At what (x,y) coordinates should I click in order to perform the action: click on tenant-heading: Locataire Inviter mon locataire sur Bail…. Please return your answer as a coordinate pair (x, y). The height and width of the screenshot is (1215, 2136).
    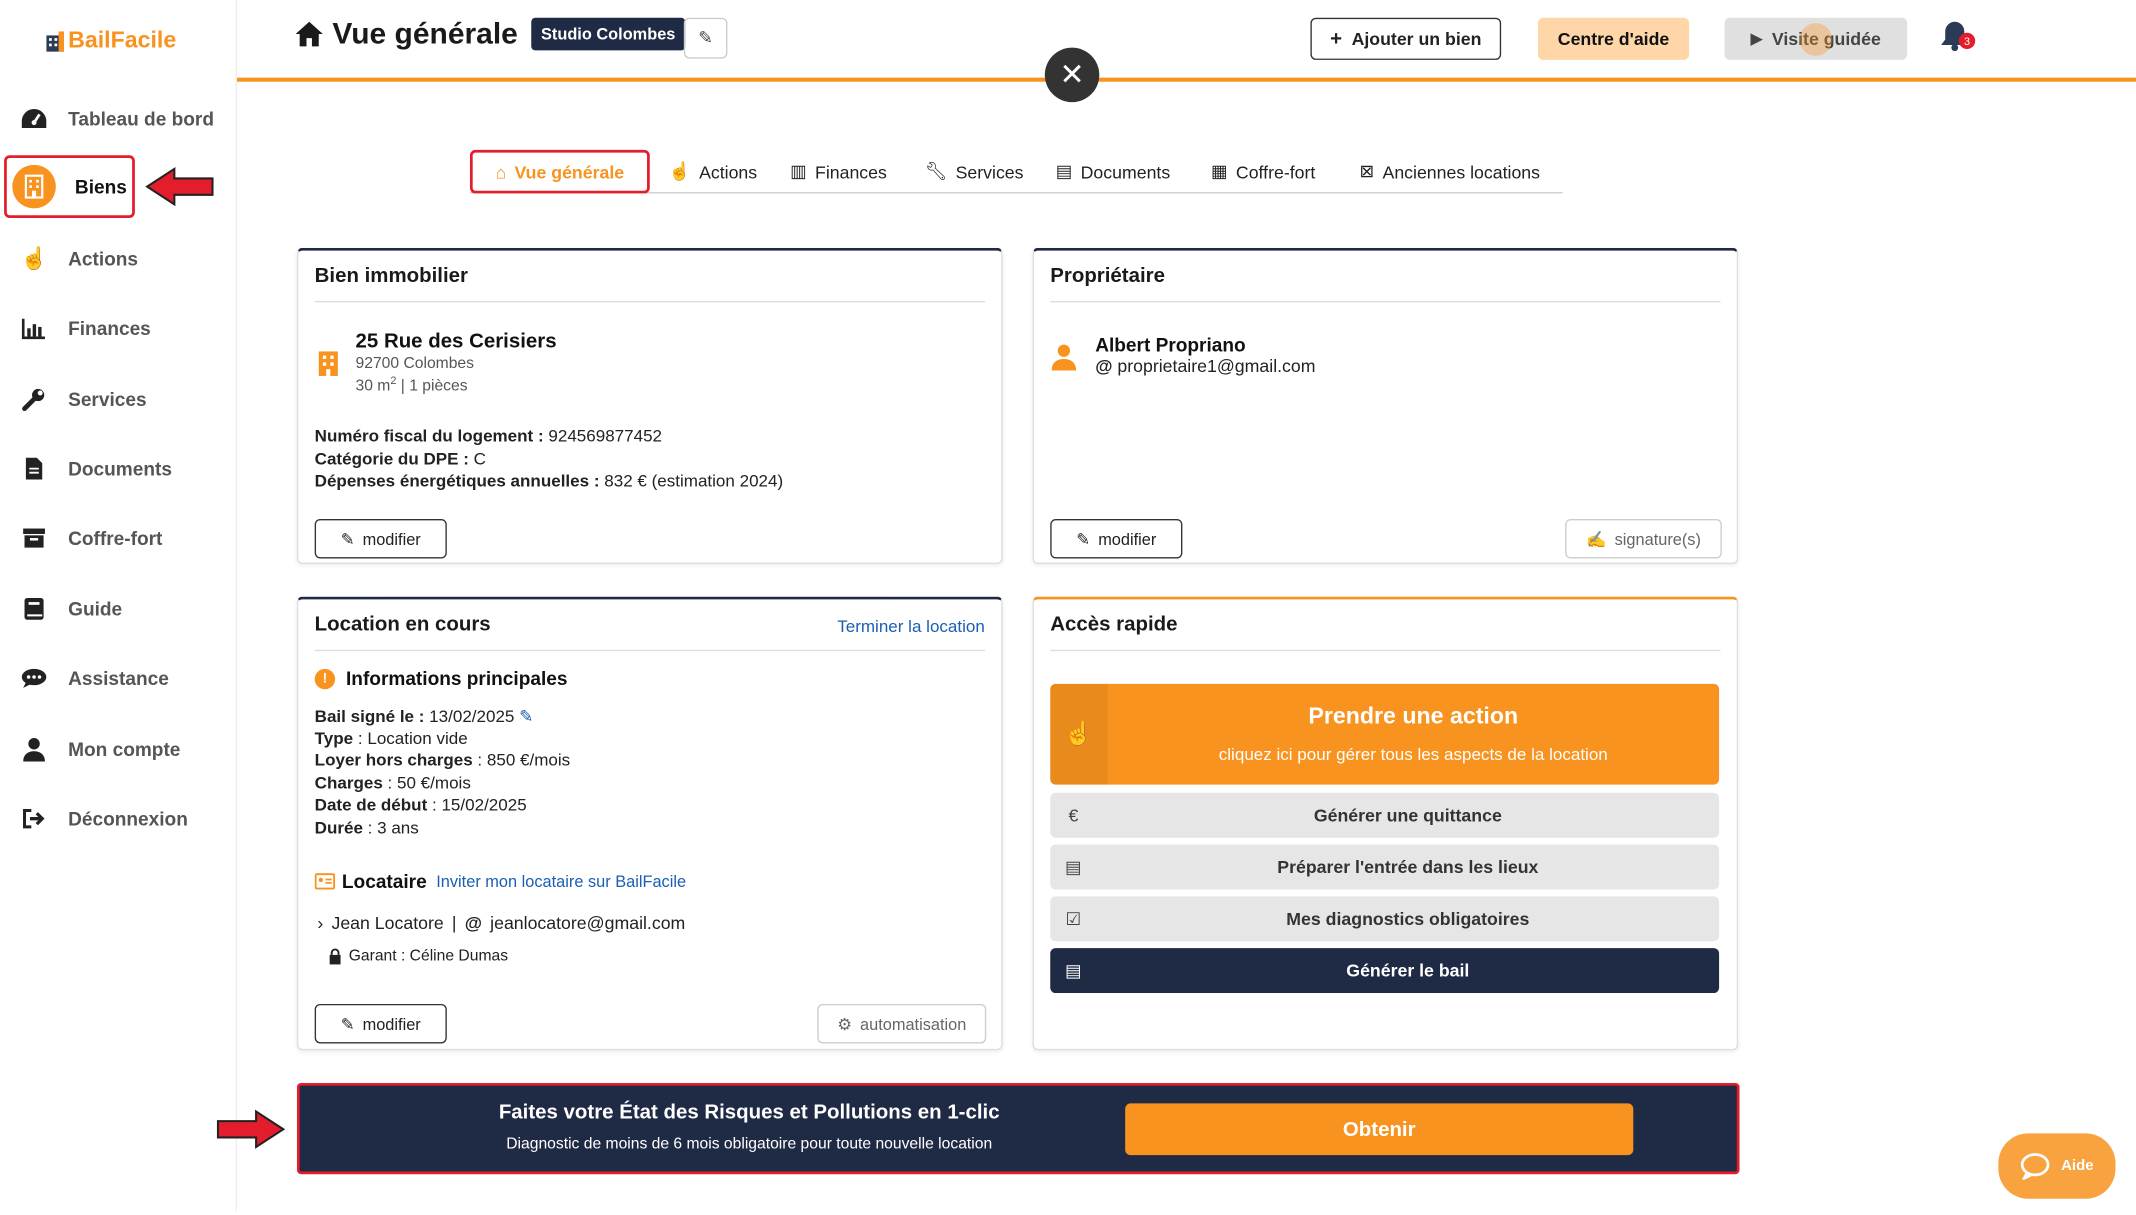
    Looking at the image, I should click on (500, 881).